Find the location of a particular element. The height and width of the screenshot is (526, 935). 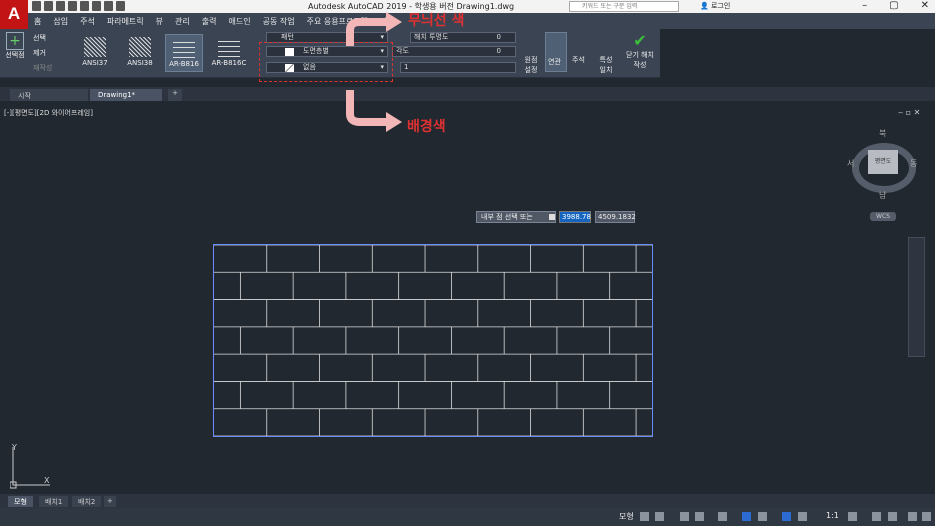

viewcube-north: 북 is located at coordinates (882, 133).